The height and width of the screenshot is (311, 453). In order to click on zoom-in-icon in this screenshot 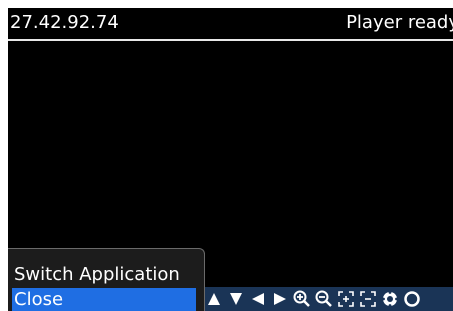, I will do `click(302, 299)`.